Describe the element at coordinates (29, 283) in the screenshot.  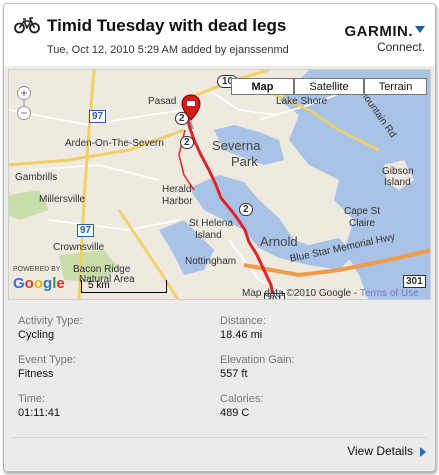
I see `google-letter-2: o` at that location.